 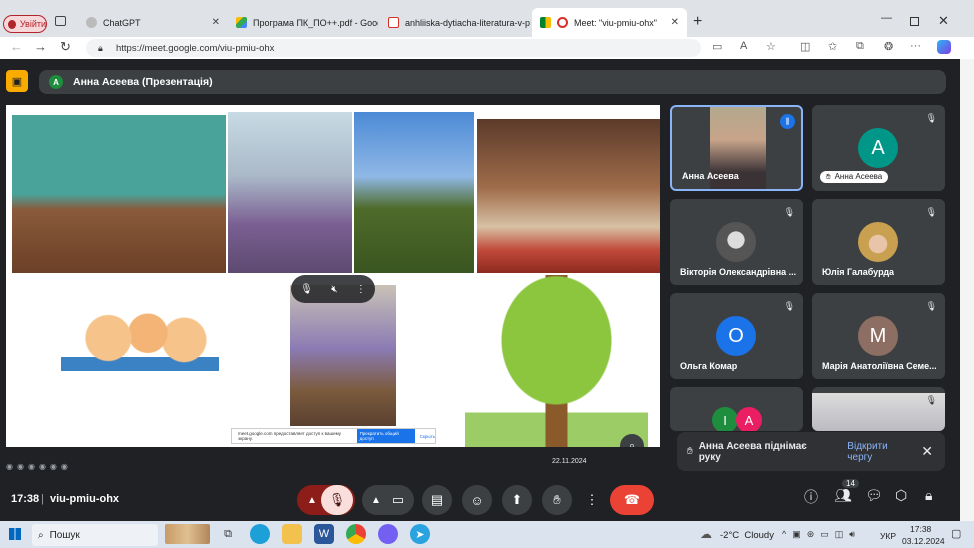 What do you see at coordinates (187, 534) in the screenshot?
I see `widgets-image` at bounding box center [187, 534].